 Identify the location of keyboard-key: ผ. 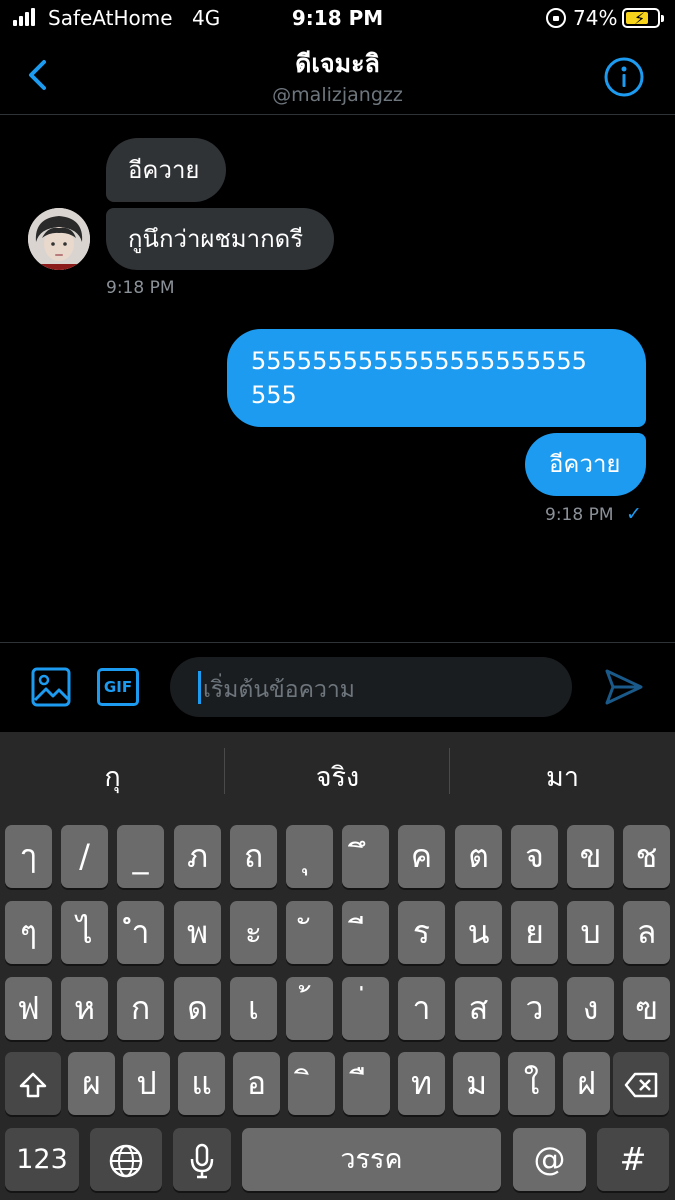
(91, 1083).